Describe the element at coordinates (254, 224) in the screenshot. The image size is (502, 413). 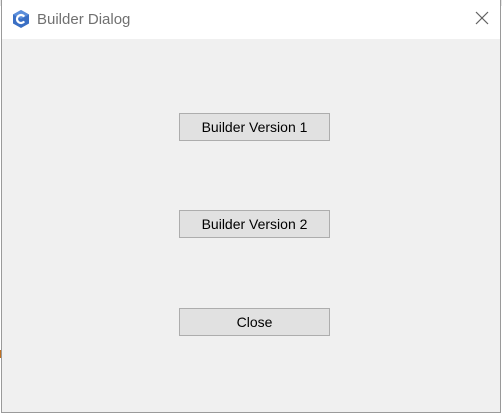
I see `builder-version-2-button: Builder Version 2` at that location.